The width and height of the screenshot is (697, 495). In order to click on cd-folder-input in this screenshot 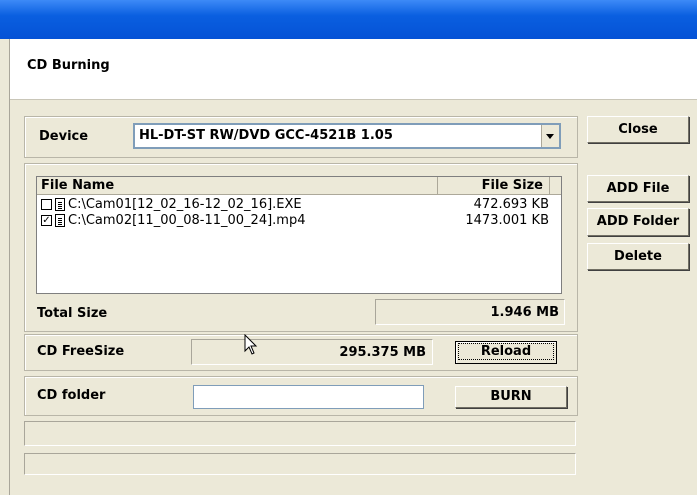, I will do `click(308, 397)`.